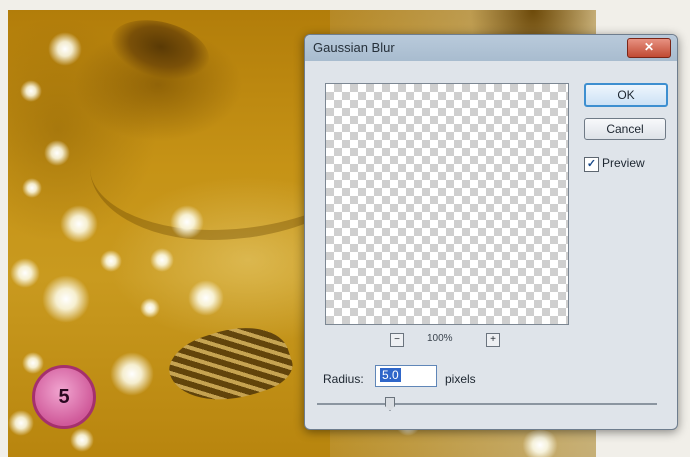 Image resolution: width=690 pixels, height=457 pixels. Describe the element at coordinates (343, 379) in the screenshot. I see `radius-label: Radius:` at that location.